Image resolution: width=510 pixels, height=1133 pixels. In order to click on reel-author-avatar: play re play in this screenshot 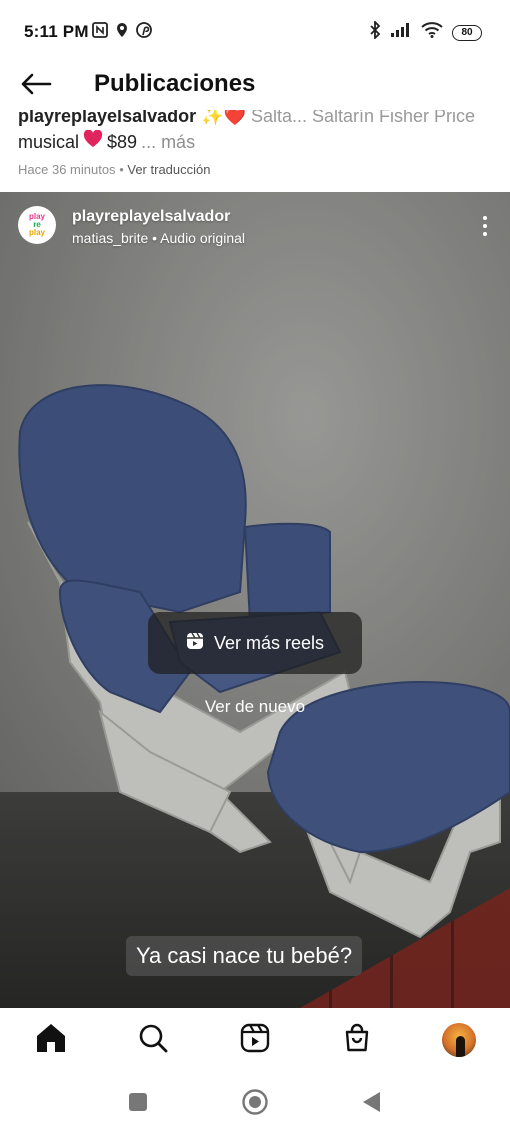, I will do `click(37, 225)`.